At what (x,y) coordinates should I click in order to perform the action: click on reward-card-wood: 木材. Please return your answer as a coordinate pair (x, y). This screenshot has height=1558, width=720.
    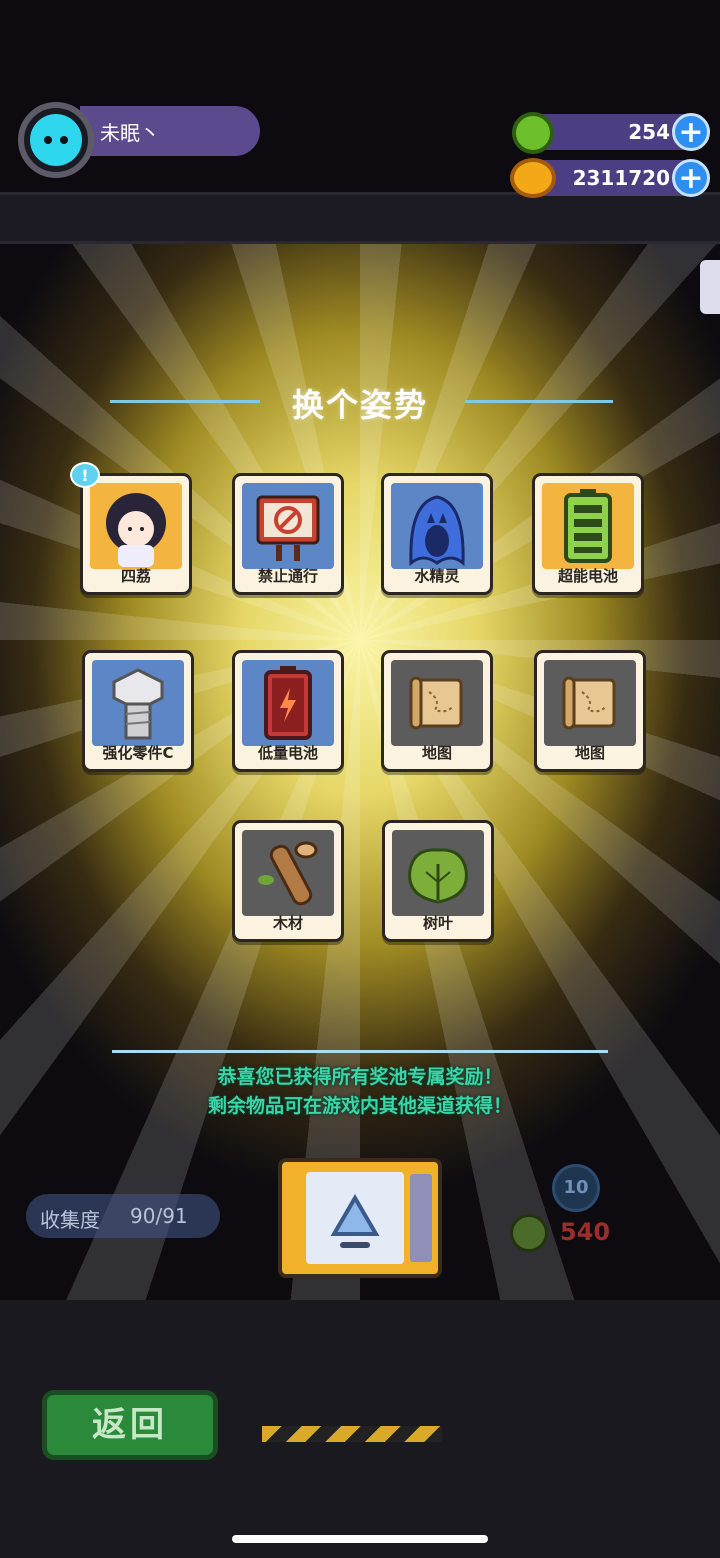
    Looking at the image, I should click on (288, 881).